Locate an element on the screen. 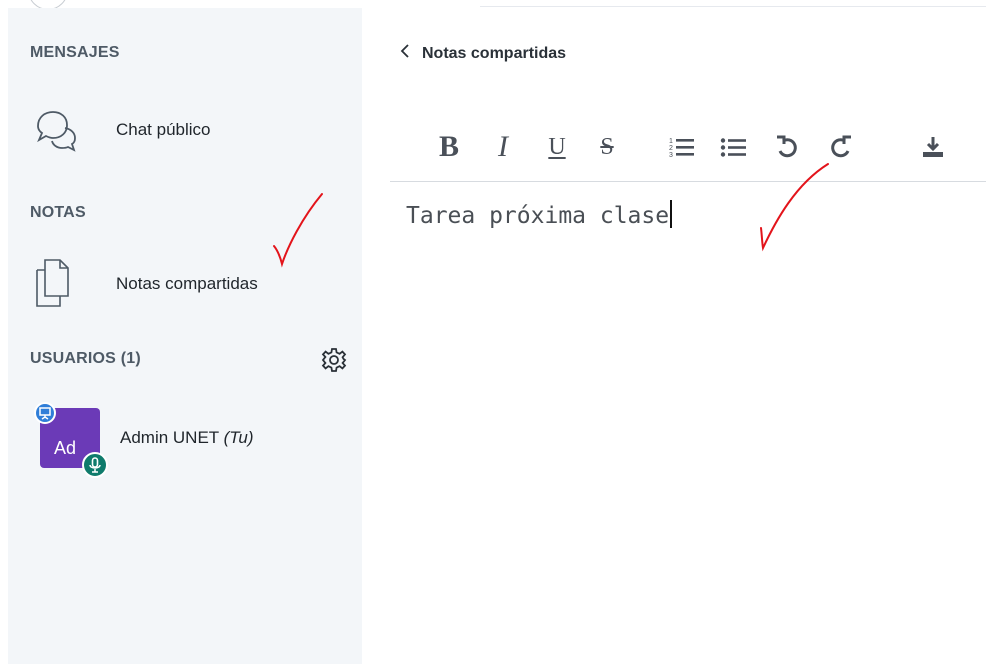 The height and width of the screenshot is (664, 986). user-self-tag: (Tu) is located at coordinates (238, 437).